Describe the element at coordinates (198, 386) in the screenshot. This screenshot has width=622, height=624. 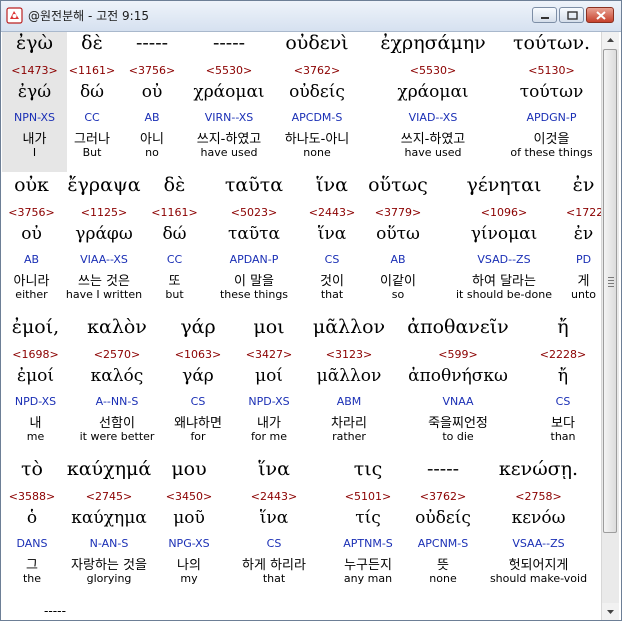
I see `word-column: γάρ <1063> γάρ CS 왜냐하면 for` at that location.